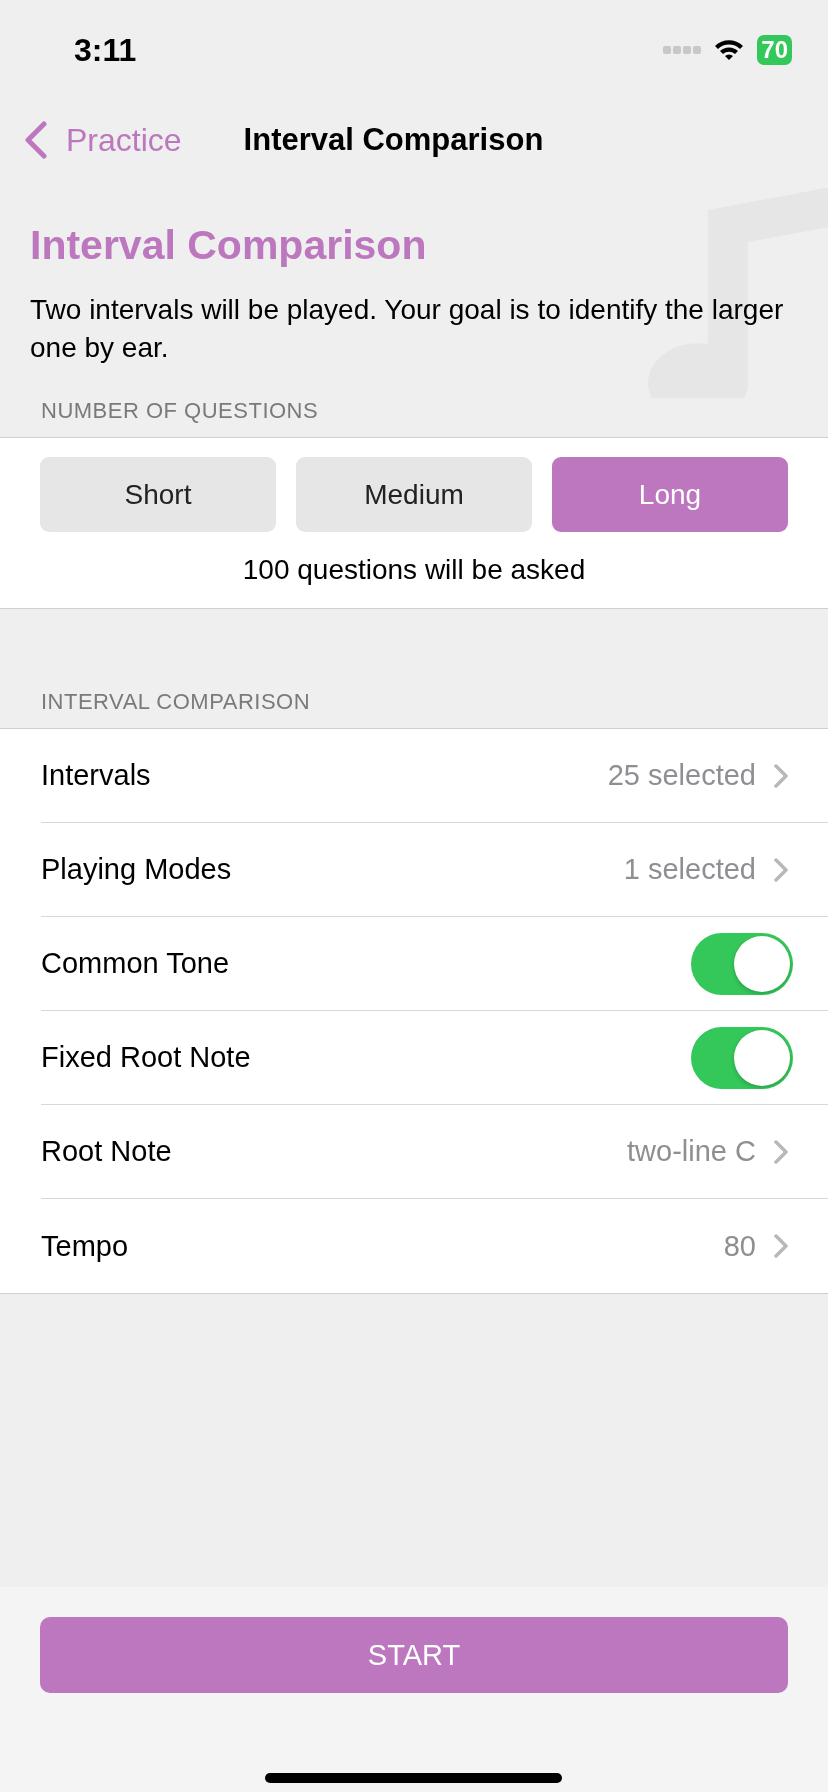 This screenshot has height=1792, width=828. Describe the element at coordinates (682, 50) in the screenshot. I see `signal-icon` at that location.